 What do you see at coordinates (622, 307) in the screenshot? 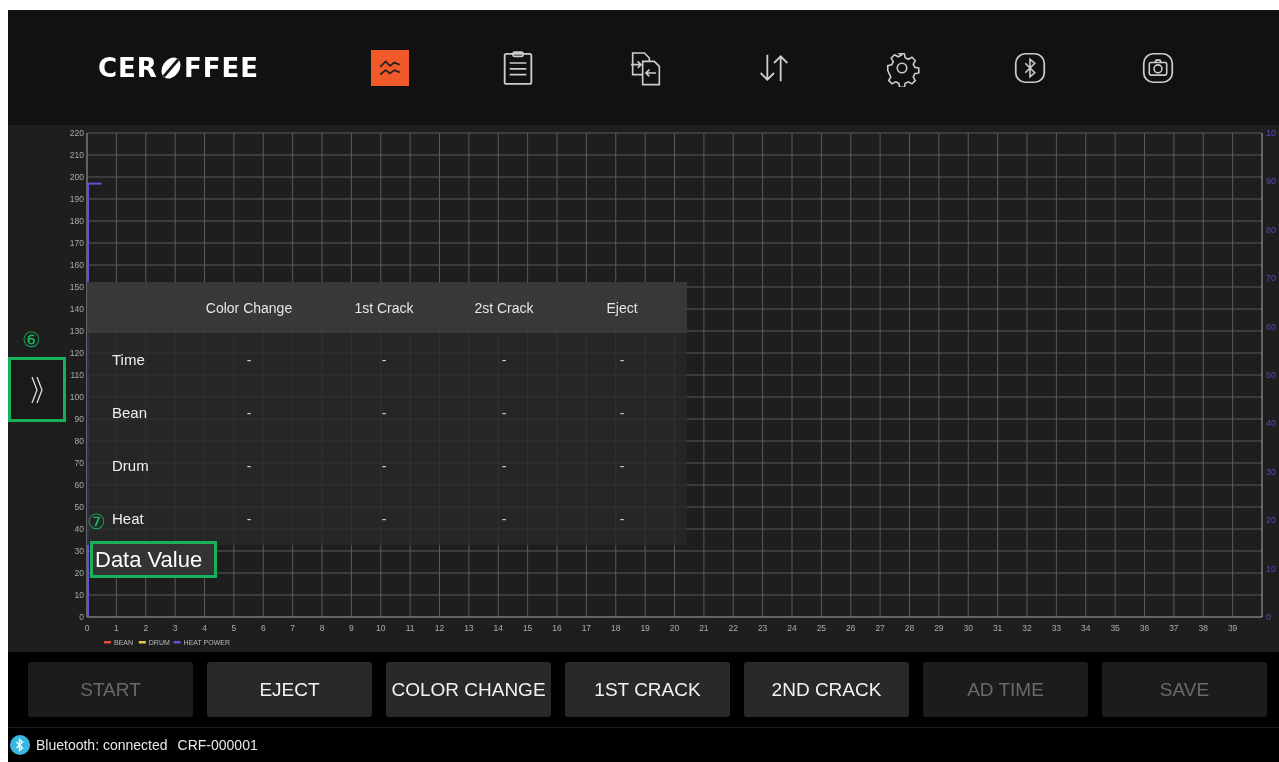
I see `column-header: Eject` at bounding box center [622, 307].